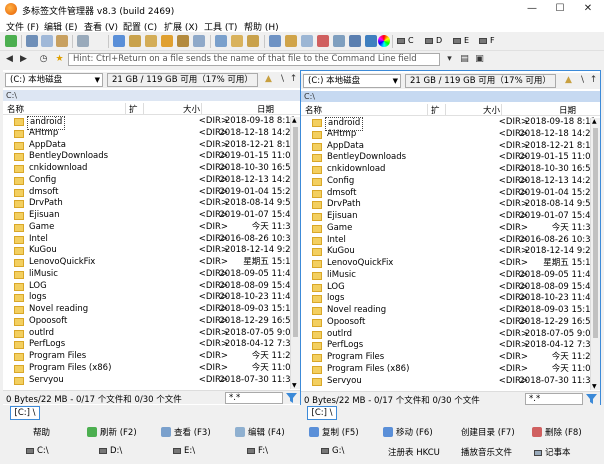 The height and width of the screenshot is (464, 604). What do you see at coordinates (11, 41) in the screenshot?
I see `refresh-icon` at bounding box center [11, 41].